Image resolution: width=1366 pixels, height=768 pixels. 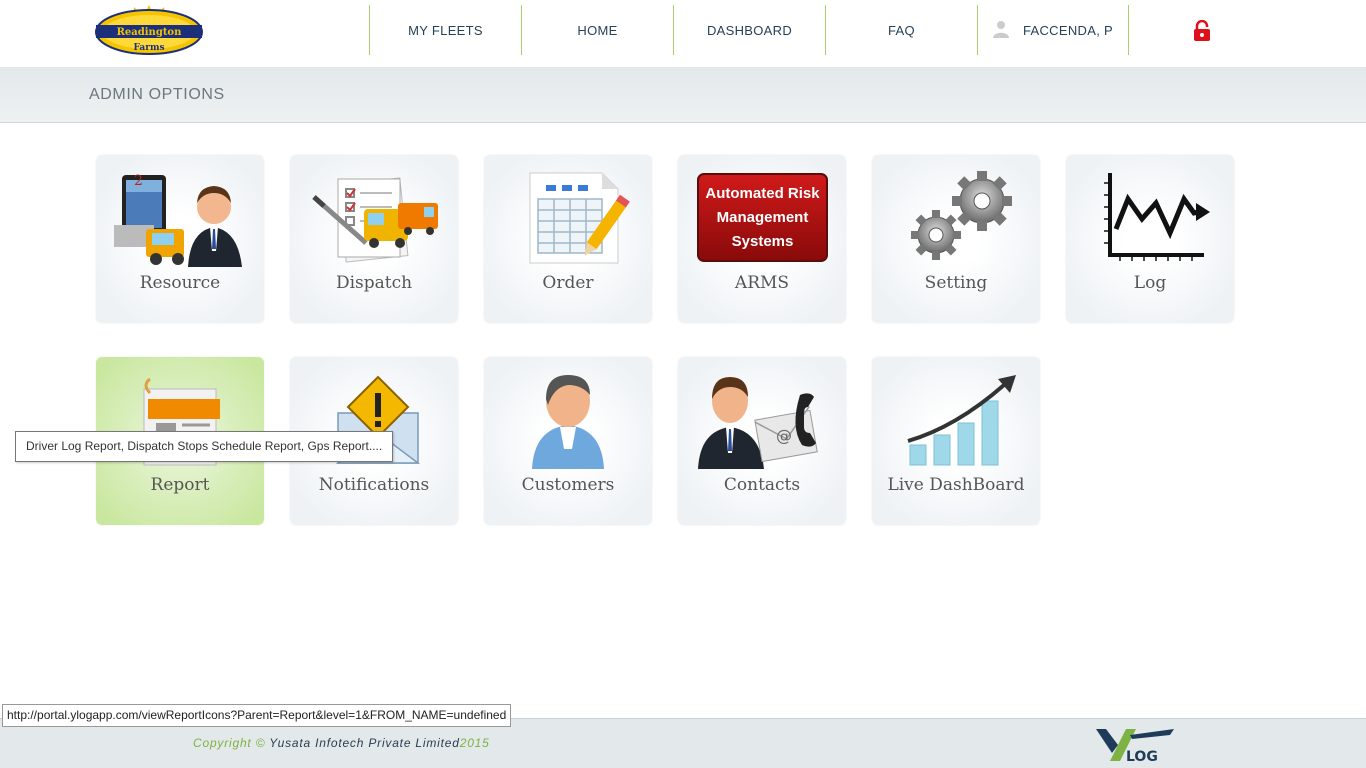 I want to click on contacts-icon: @, so click(x=762, y=421).